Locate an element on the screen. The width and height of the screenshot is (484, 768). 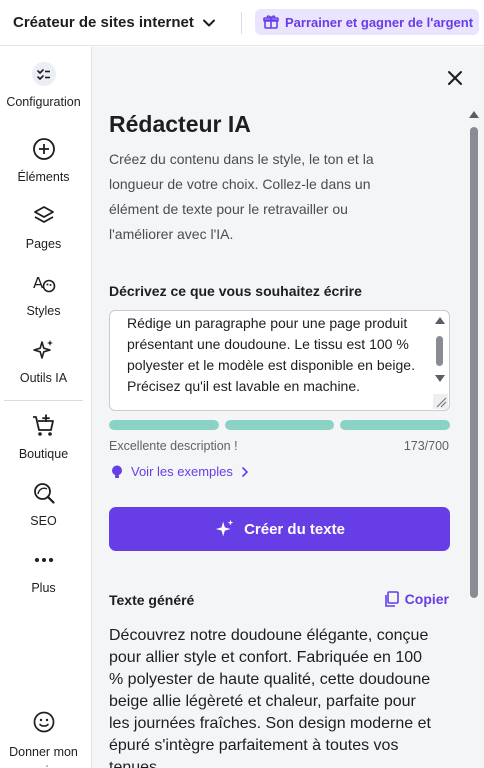
lightbulb-icon is located at coordinates (117, 471).